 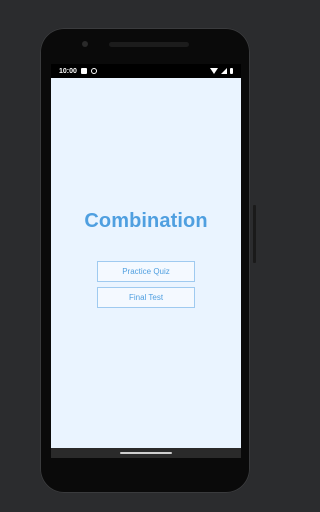 I want to click on speaker-grill, so click(x=149, y=44).